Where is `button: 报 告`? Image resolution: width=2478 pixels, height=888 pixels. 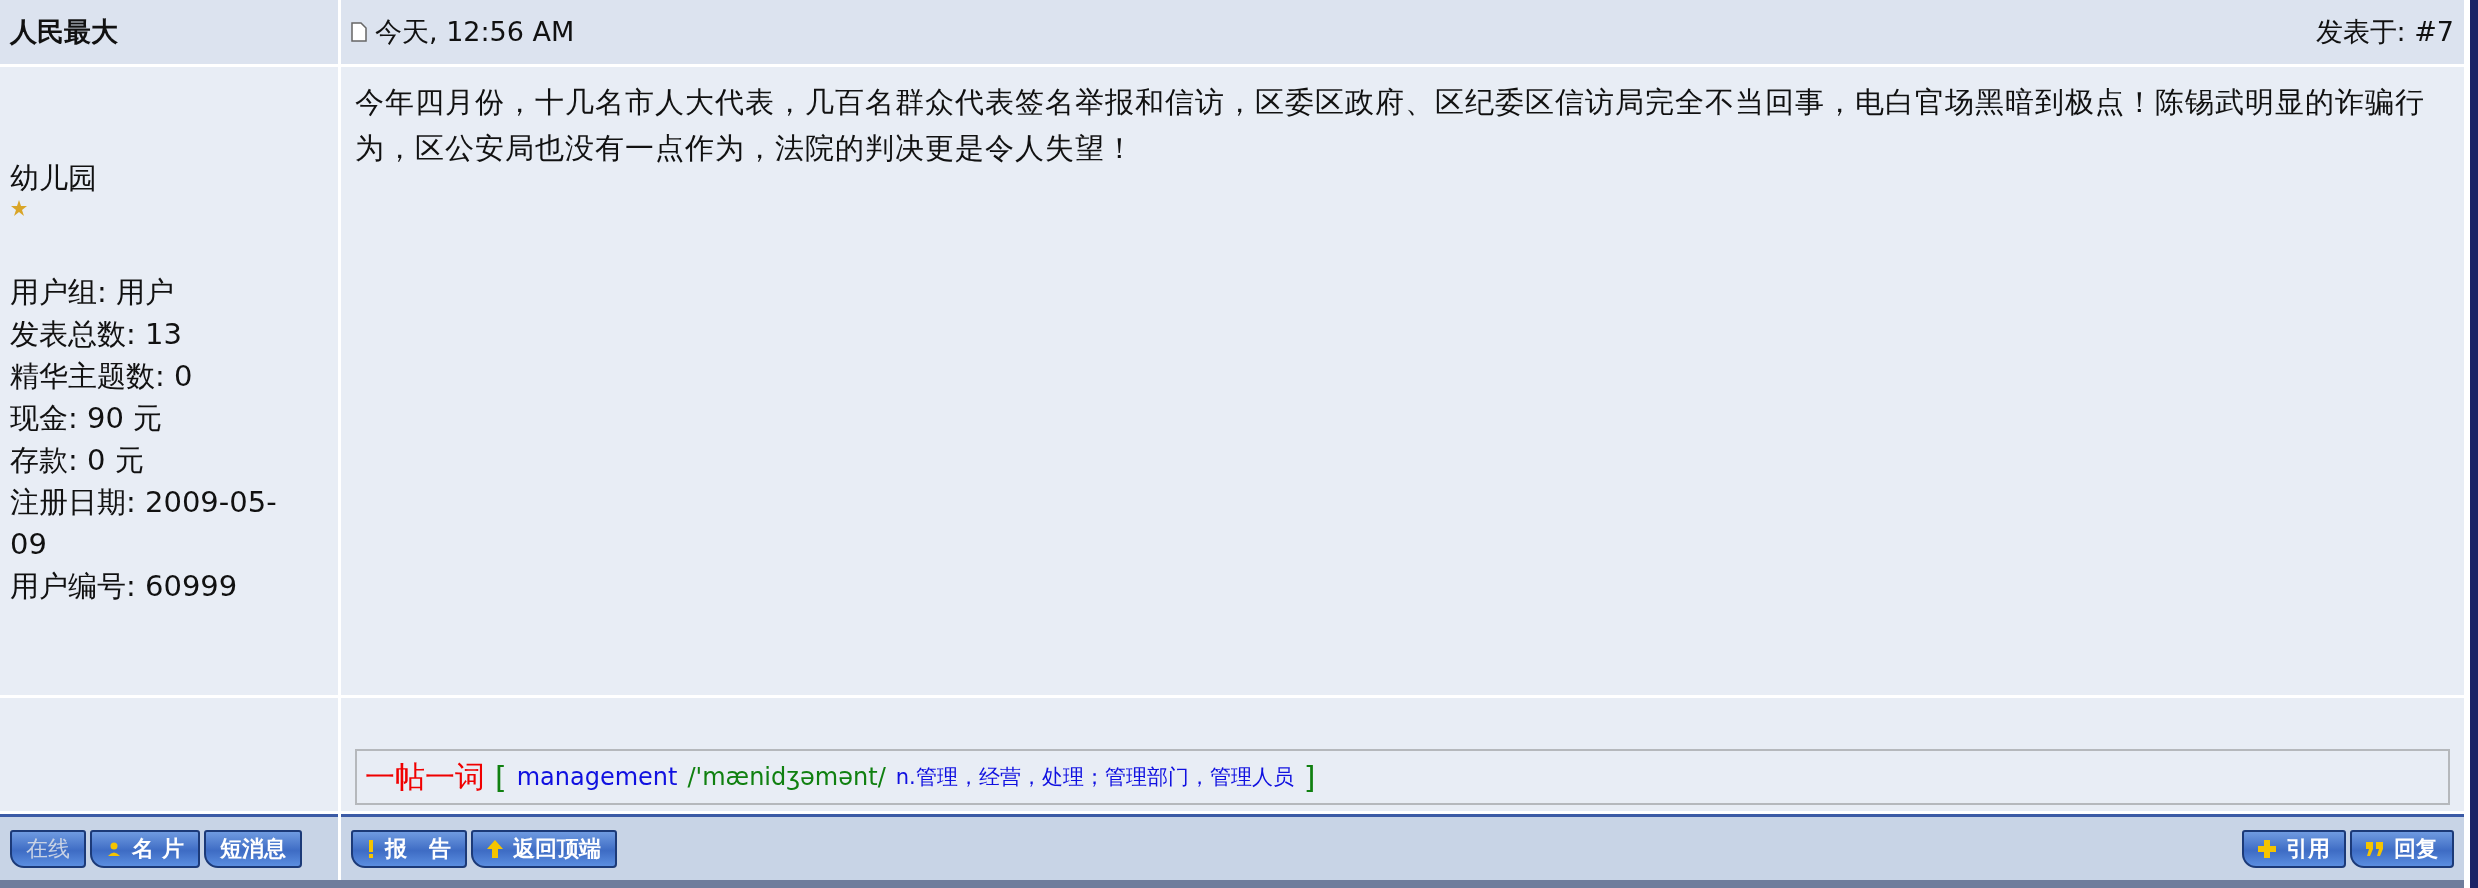
button: 报 告 is located at coordinates (409, 848).